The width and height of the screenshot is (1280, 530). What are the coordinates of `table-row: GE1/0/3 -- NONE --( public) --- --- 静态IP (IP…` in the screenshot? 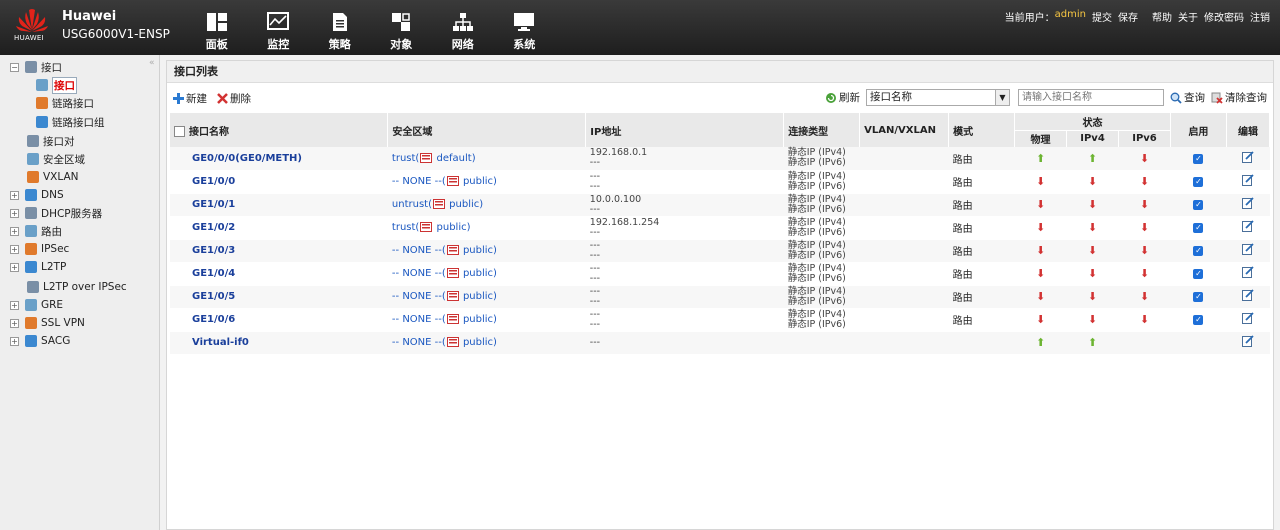 It's located at (720, 251).